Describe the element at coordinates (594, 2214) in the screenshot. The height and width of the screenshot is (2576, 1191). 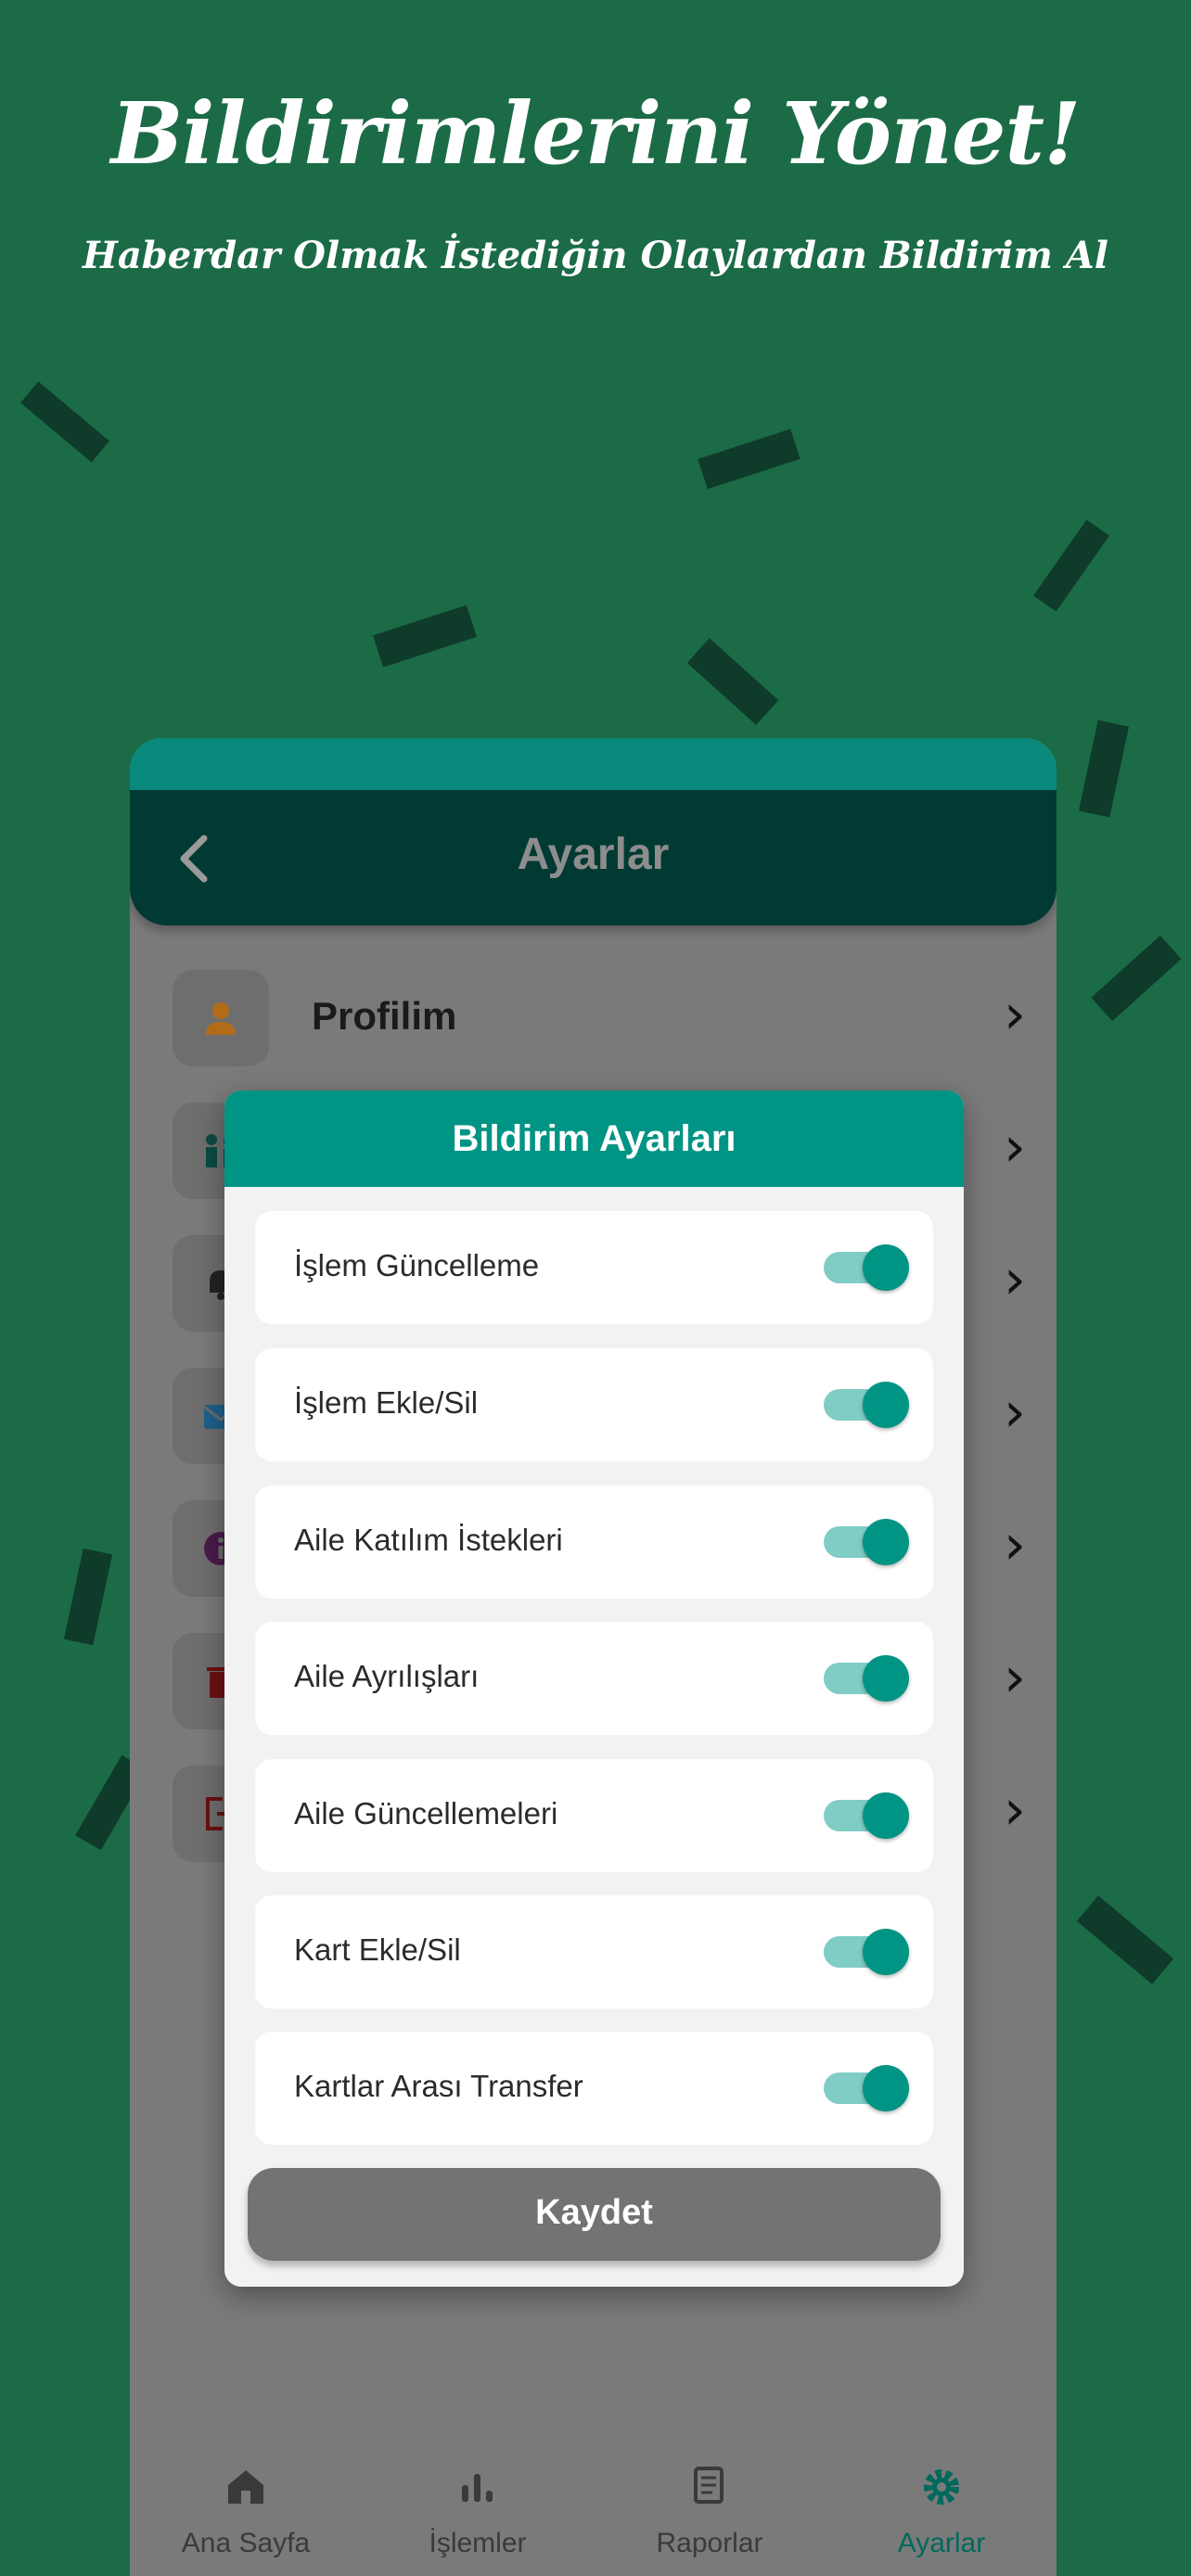
I see `save-button: Kaydet` at that location.